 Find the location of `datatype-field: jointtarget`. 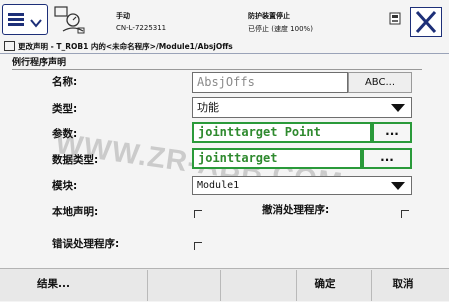

datatype-field: jointtarget is located at coordinates (277, 158).